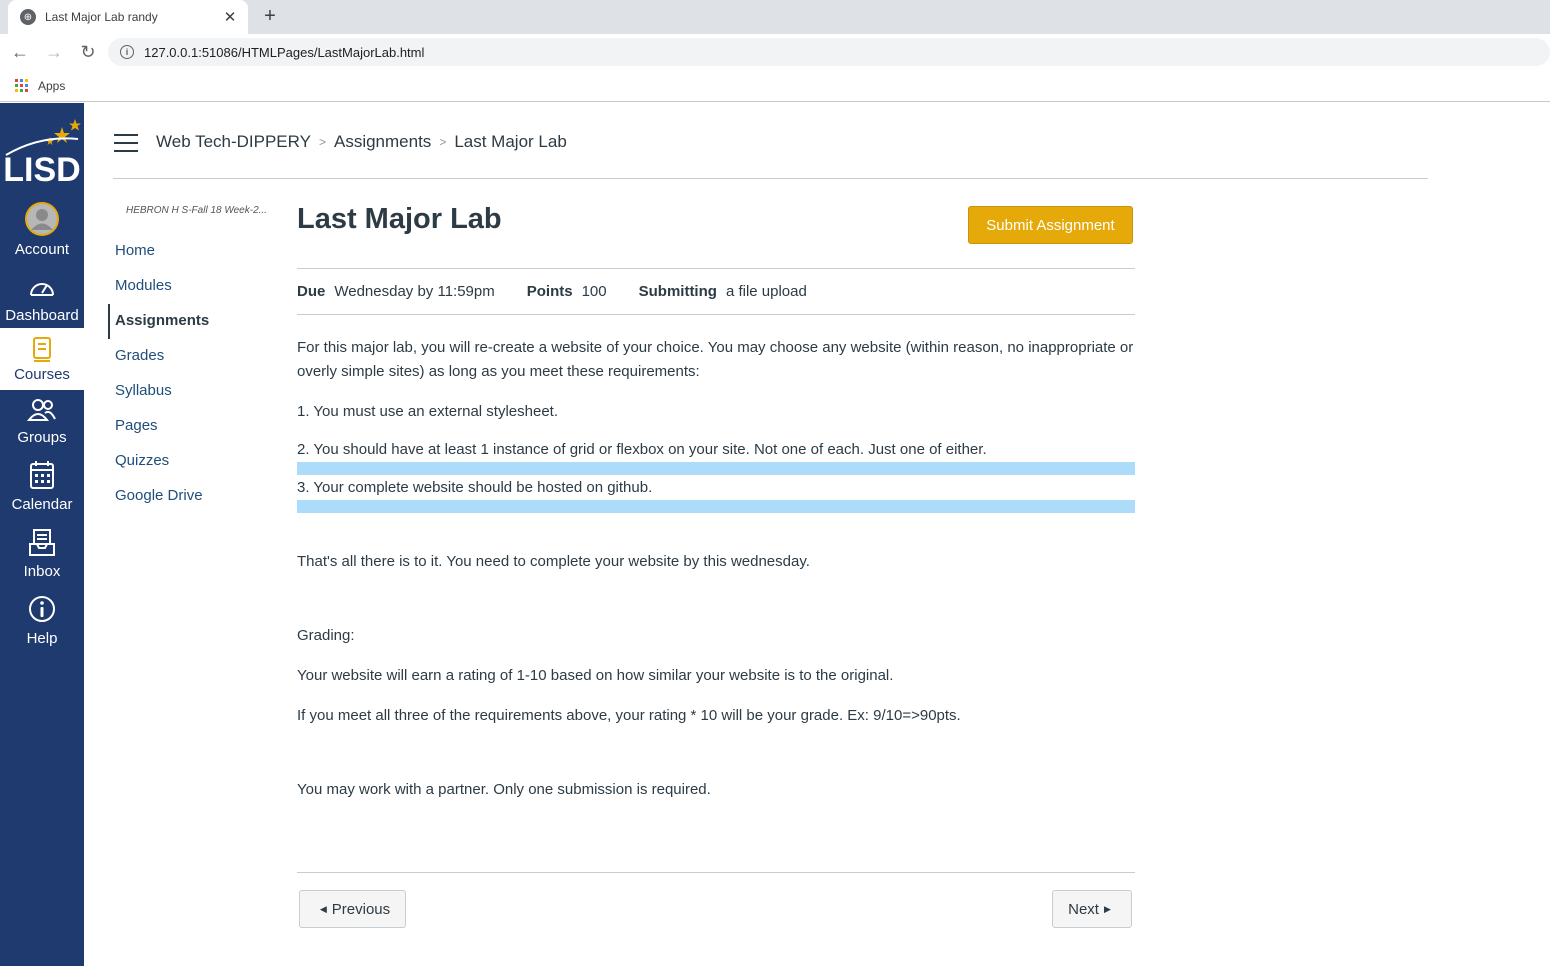  Describe the element at coordinates (42, 571) in the screenshot. I see `nav-inbox-label: Inbox` at that location.